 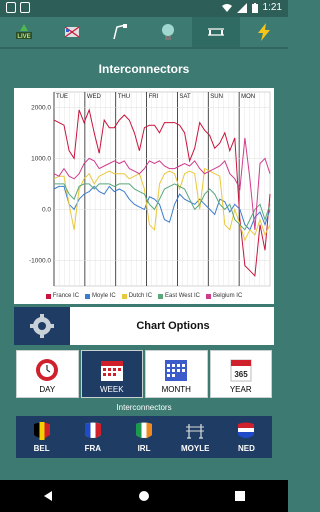 I want to click on legend-label: Belgium IC, so click(x=227, y=296).